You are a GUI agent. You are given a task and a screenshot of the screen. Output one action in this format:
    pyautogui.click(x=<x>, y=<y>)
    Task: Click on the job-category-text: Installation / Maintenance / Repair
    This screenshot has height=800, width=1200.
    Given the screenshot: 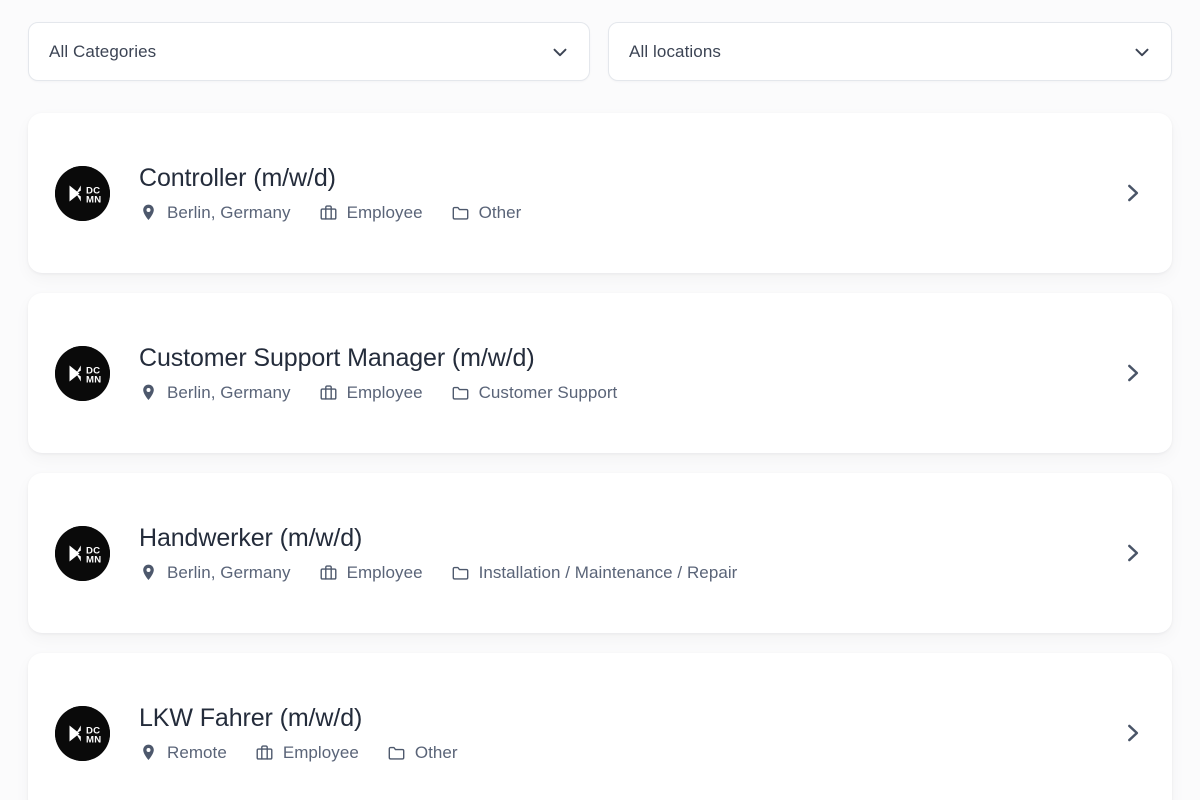 What is the action you would take?
    pyautogui.click(x=608, y=572)
    